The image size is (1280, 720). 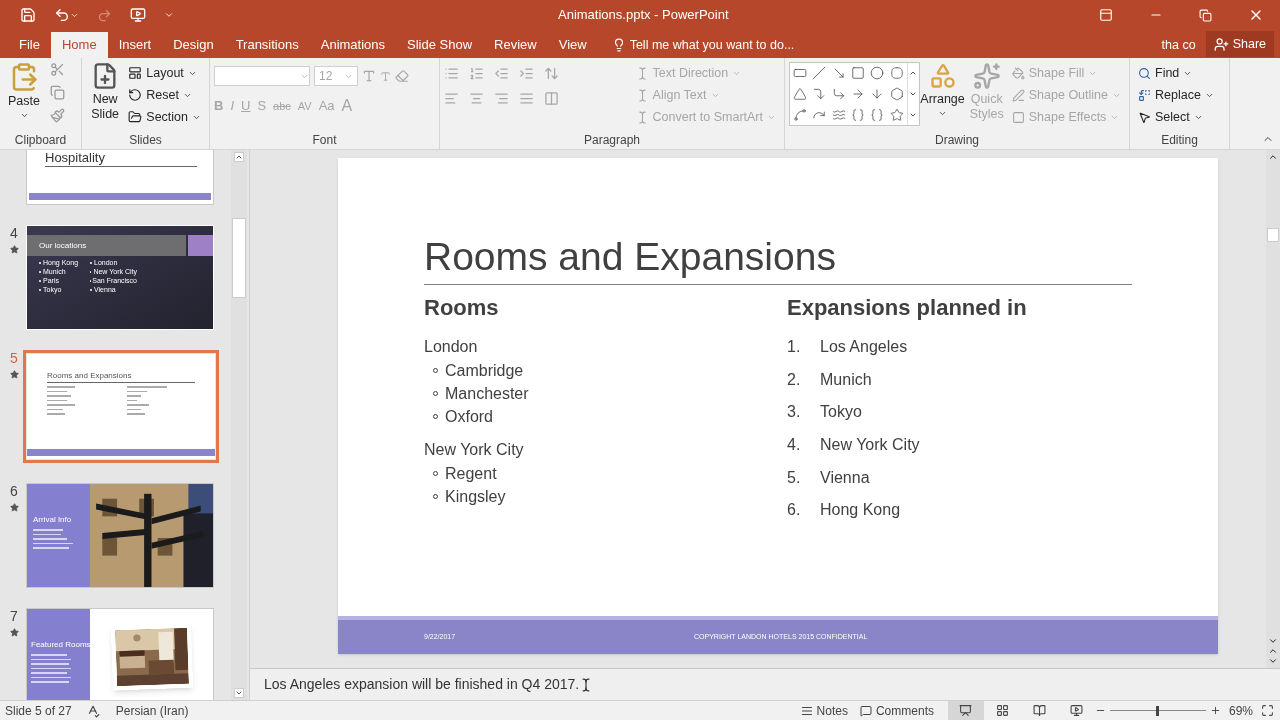 What do you see at coordinates (120, 654) in the screenshot?
I see `slide-thumbnail: Featured Rooms` at bounding box center [120, 654].